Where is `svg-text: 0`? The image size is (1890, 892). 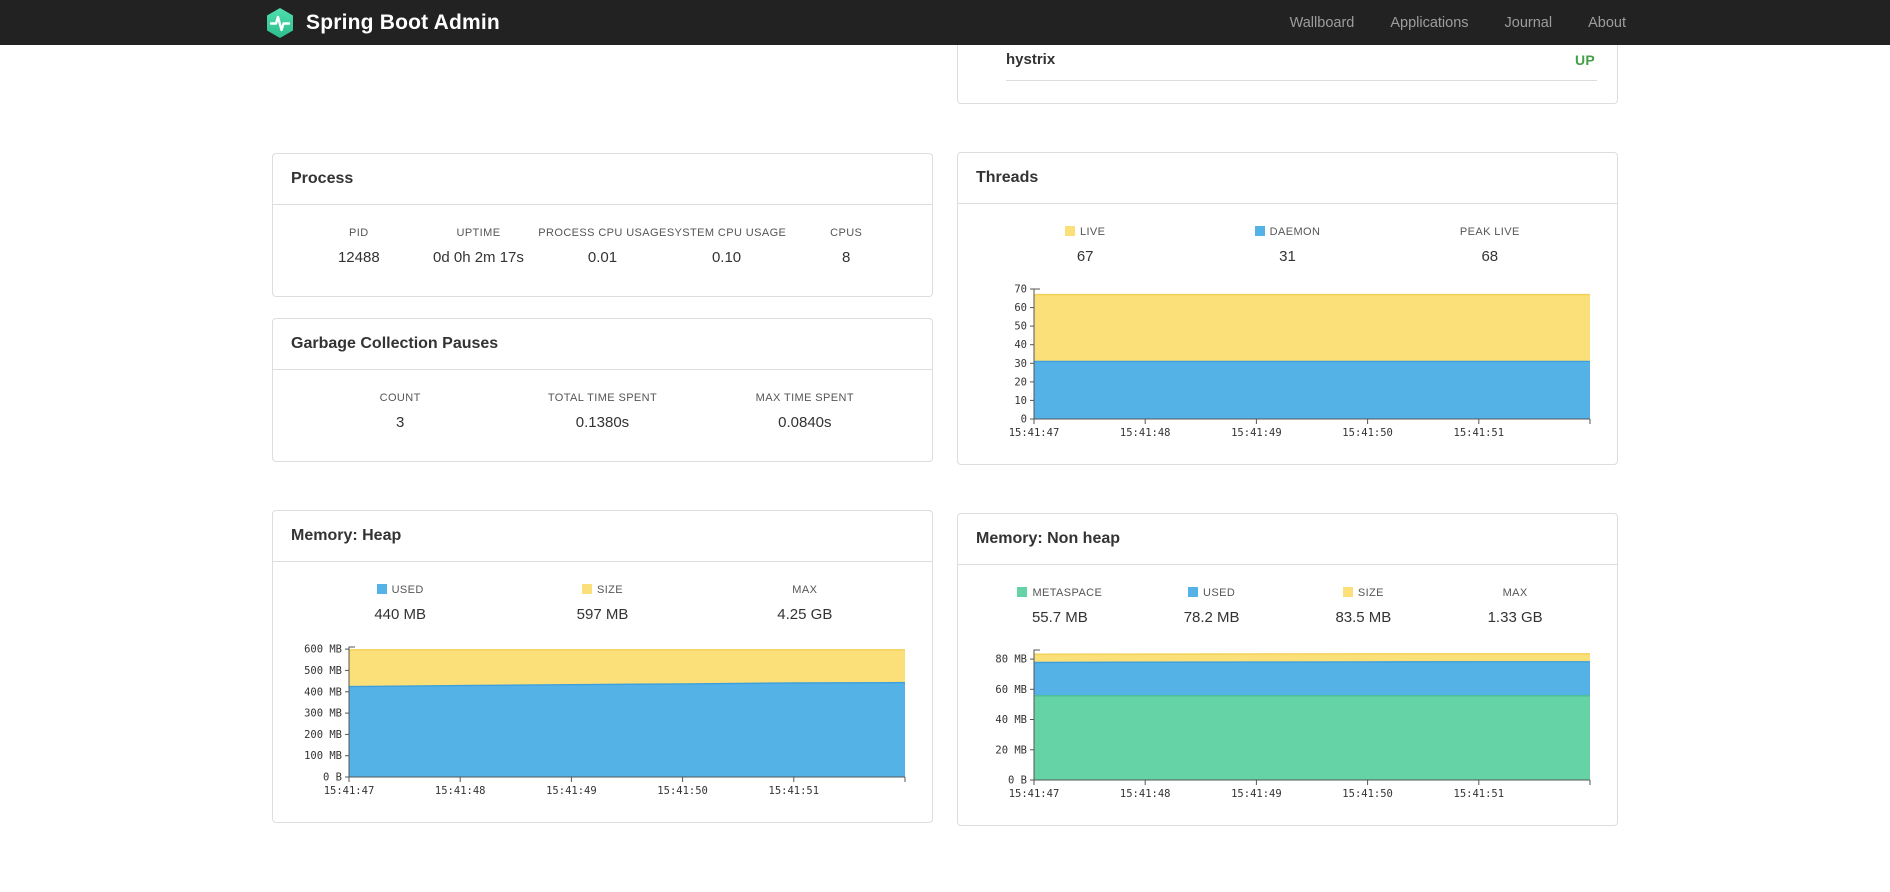
svg-text: 0 is located at coordinates (1024, 420).